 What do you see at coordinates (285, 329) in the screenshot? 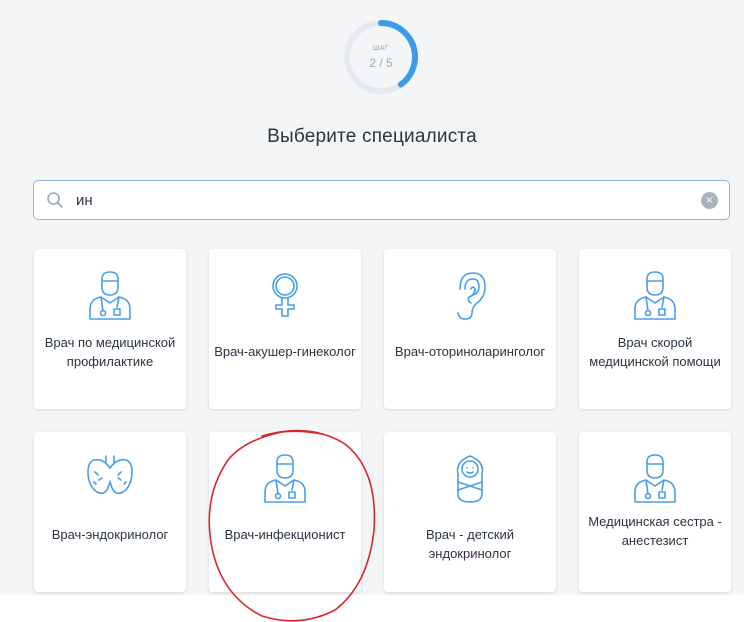
I see `specialist-card: Врач-акушер-гинеколог` at bounding box center [285, 329].